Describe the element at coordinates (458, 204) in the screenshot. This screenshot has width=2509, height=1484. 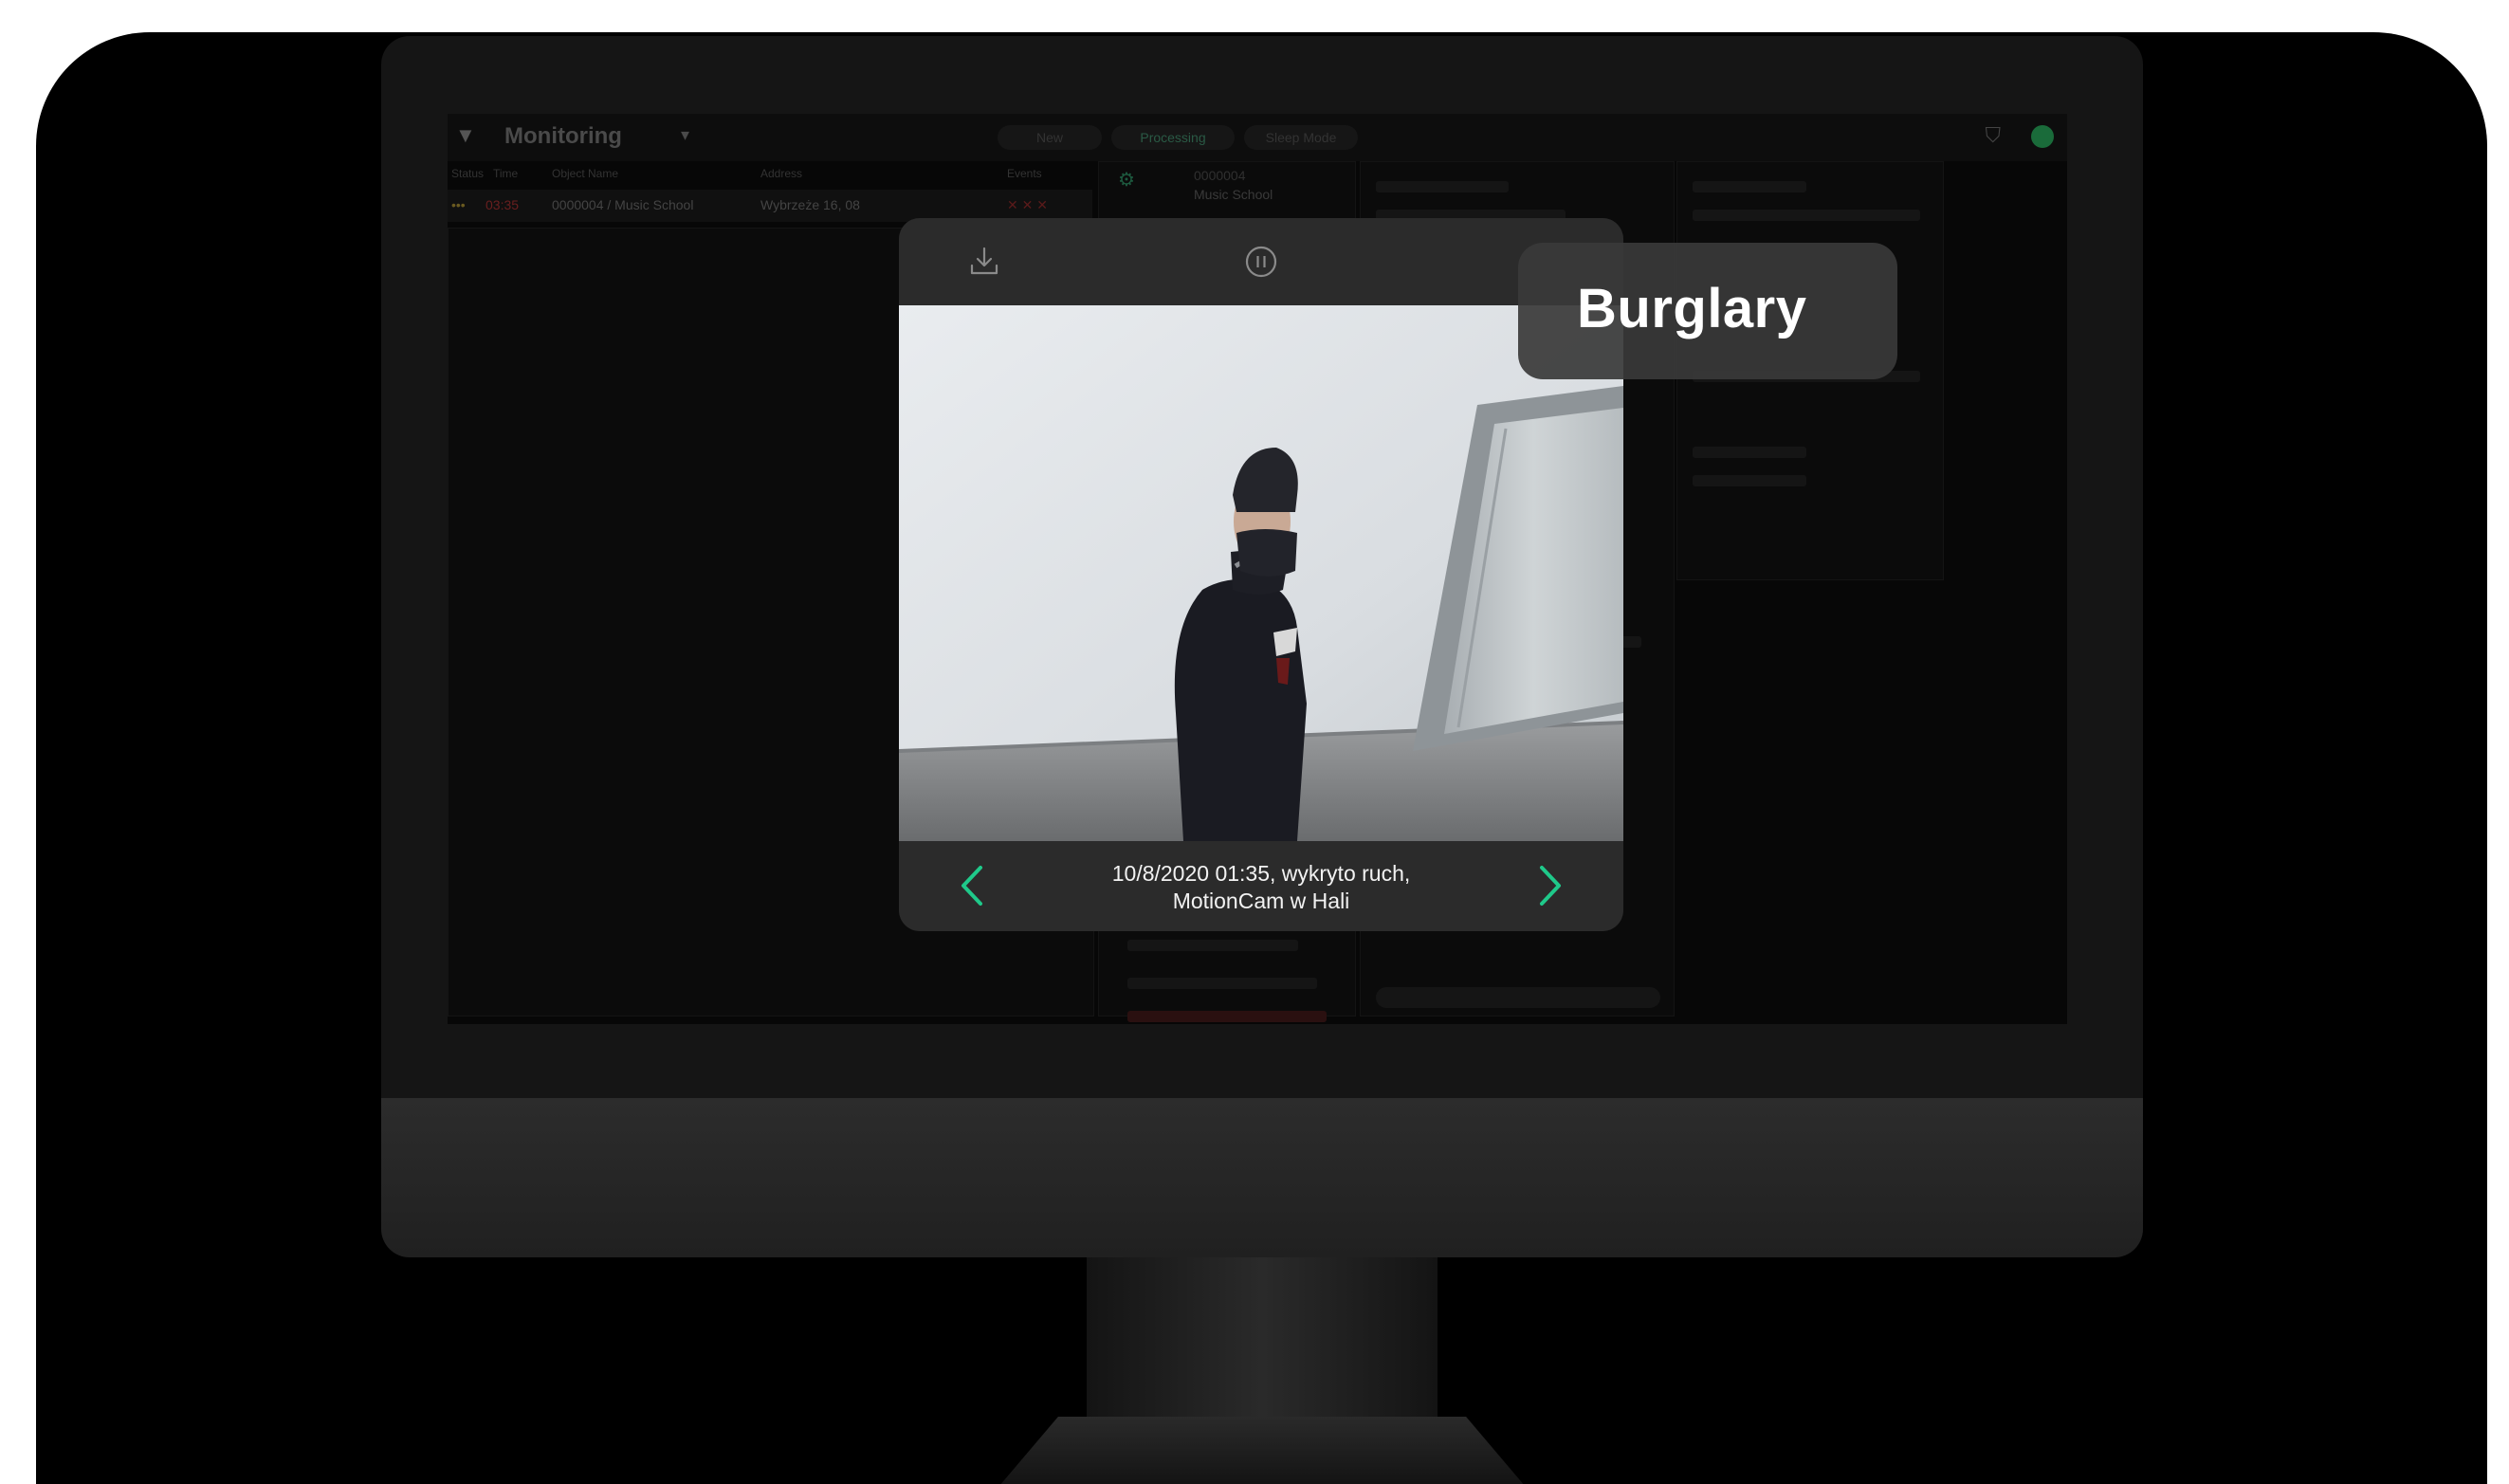
I see `row-status-icon: •••` at that location.